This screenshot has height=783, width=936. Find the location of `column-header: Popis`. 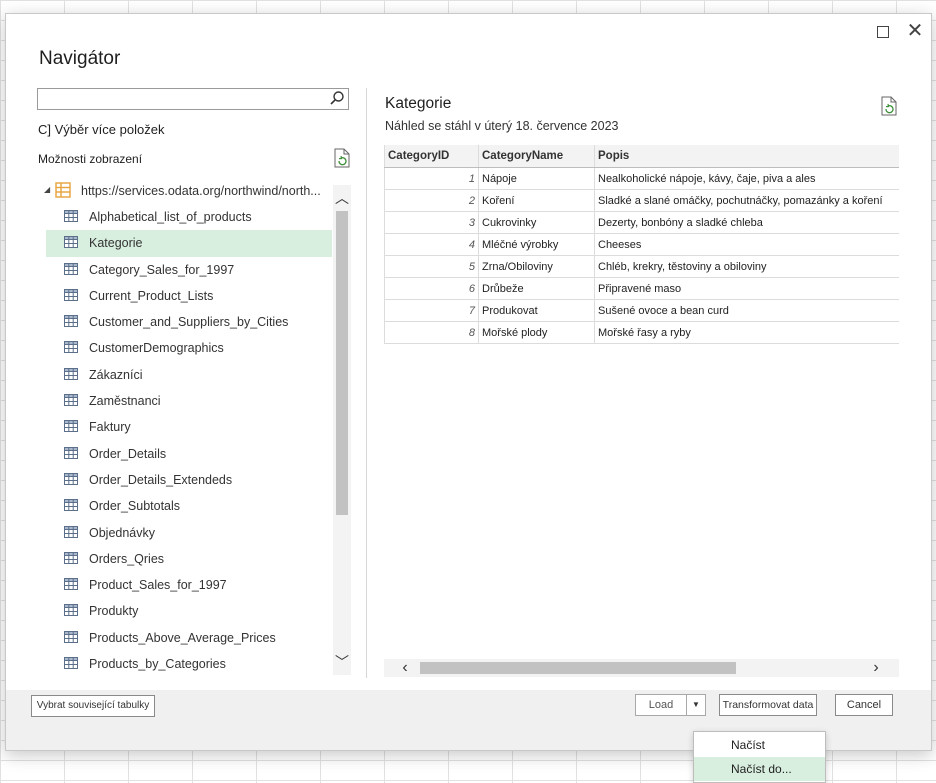

column-header: Popis is located at coordinates (746, 156).